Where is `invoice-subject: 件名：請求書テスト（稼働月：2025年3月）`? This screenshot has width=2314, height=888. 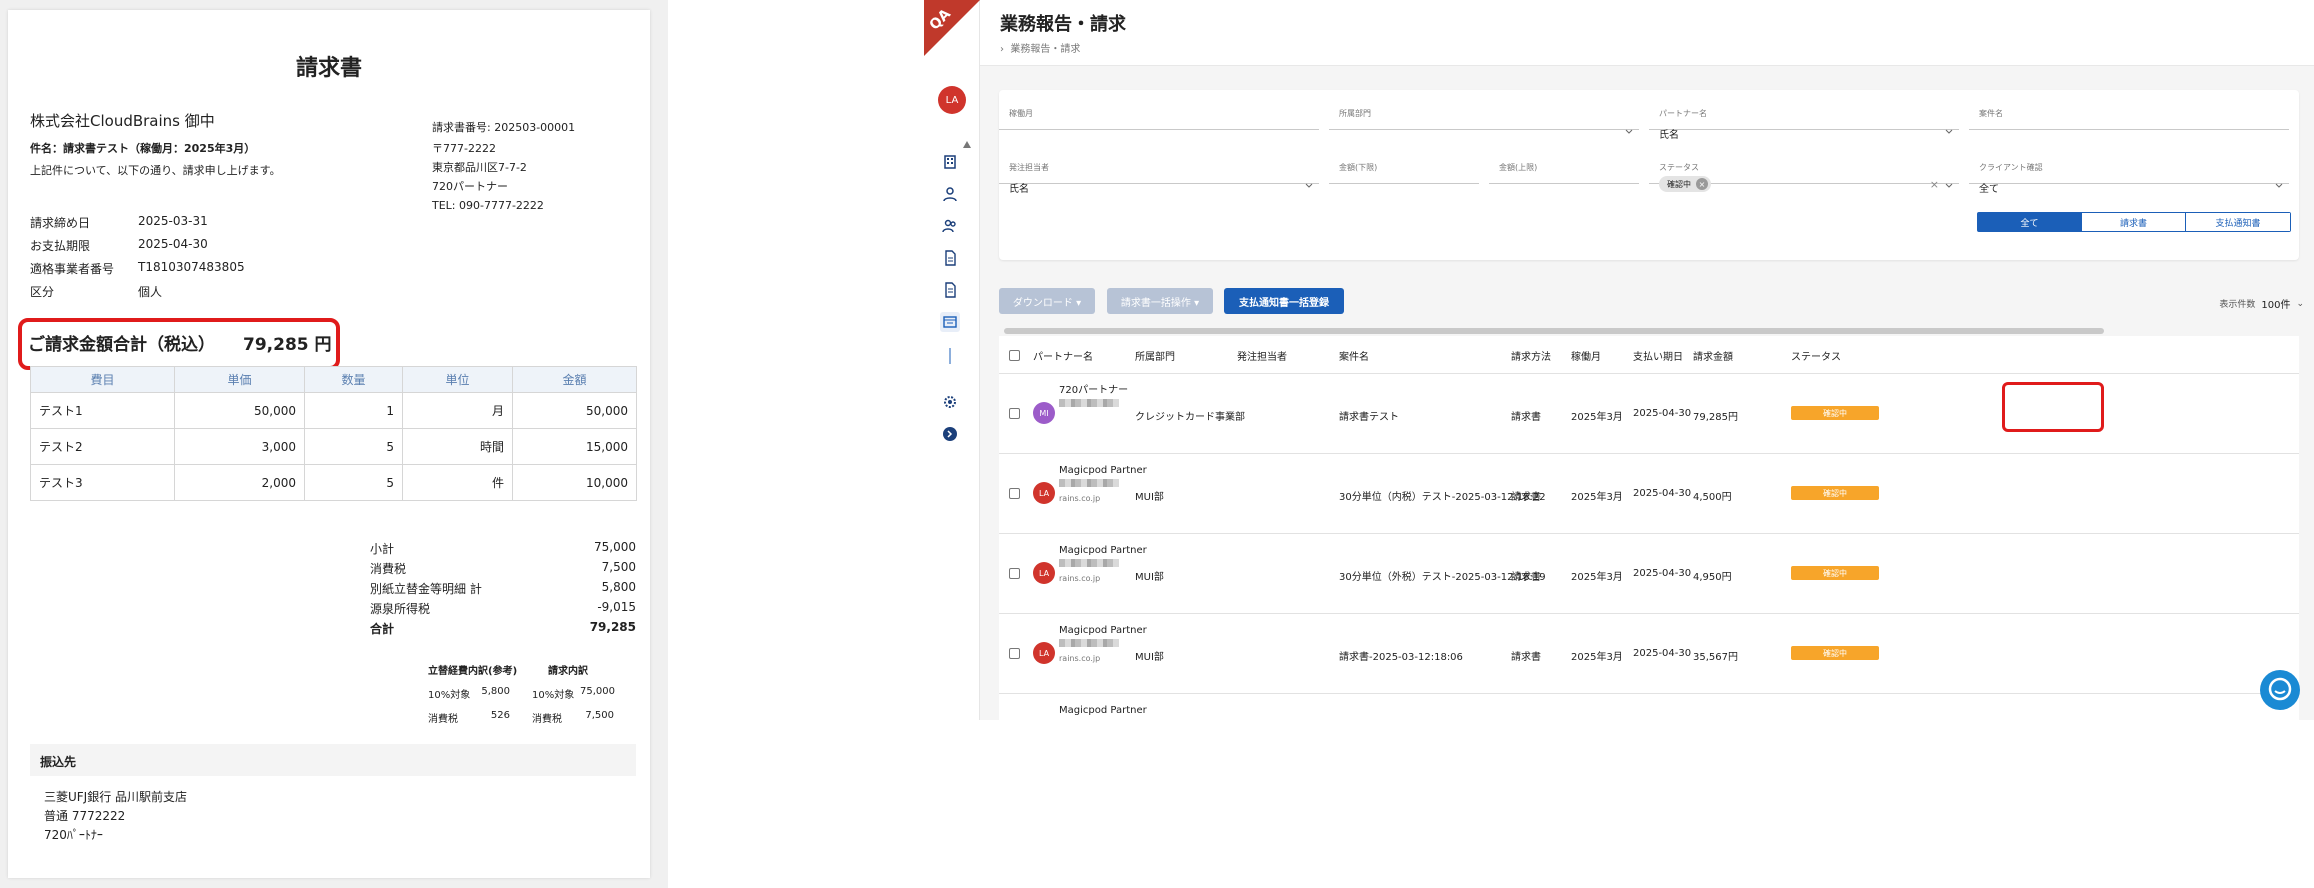
invoice-subject: 件名：請求書テスト（稼働月：2025年3月） is located at coordinates (143, 148).